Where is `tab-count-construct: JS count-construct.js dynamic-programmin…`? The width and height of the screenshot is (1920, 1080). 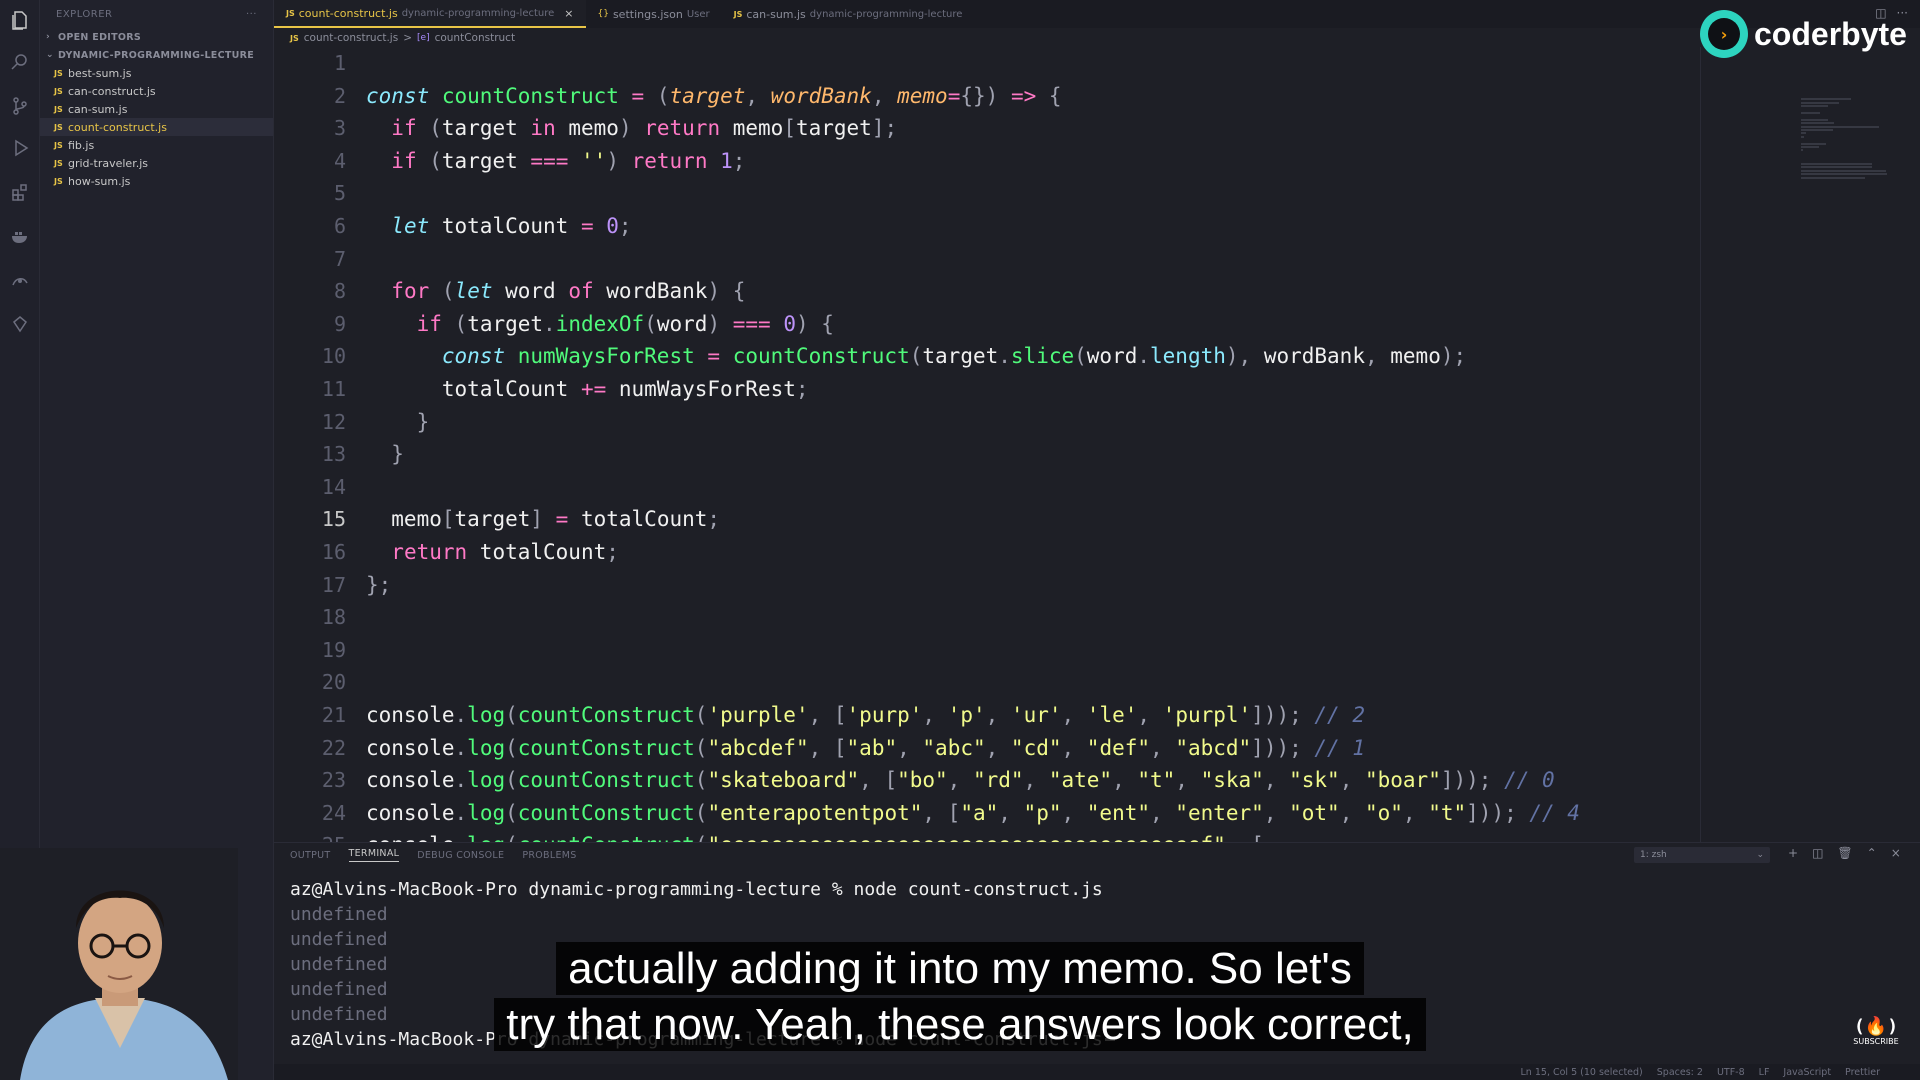
tab-count-construct: JS count-construct.js dynamic-programmin… is located at coordinates (430, 14).